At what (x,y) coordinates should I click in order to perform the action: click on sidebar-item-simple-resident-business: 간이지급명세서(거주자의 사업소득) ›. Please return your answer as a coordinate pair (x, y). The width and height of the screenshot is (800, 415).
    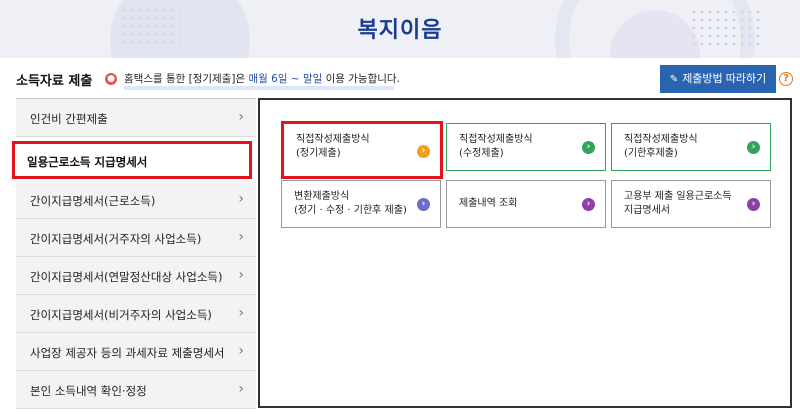
    Looking at the image, I should click on (136, 238).